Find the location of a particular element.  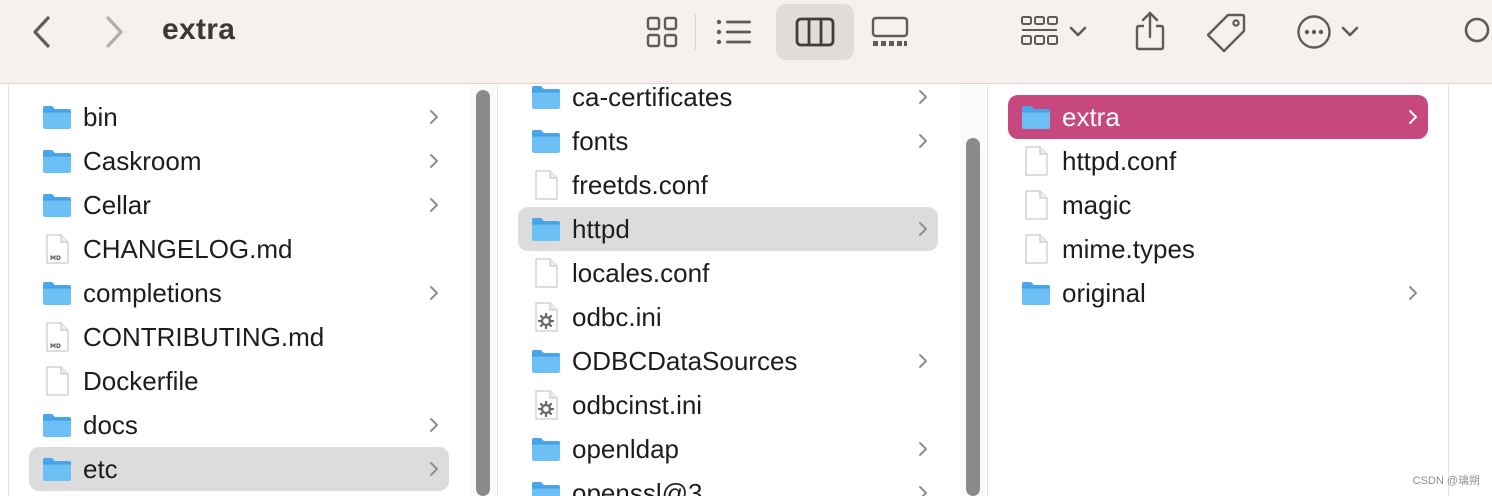

tag-button is located at coordinates (1227, 32).